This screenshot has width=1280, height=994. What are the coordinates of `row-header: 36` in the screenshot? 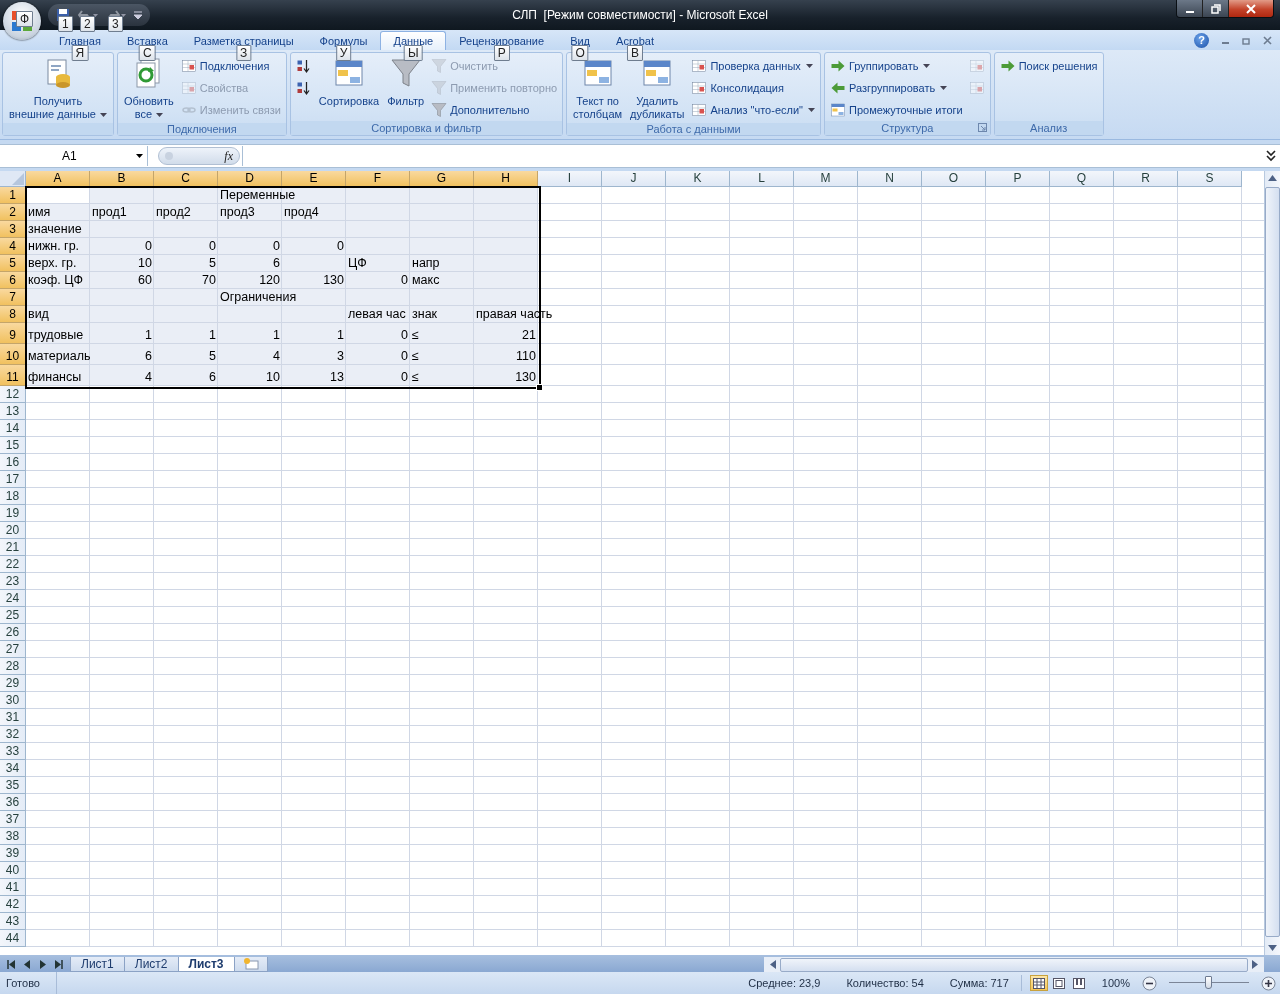 It's located at (13, 802).